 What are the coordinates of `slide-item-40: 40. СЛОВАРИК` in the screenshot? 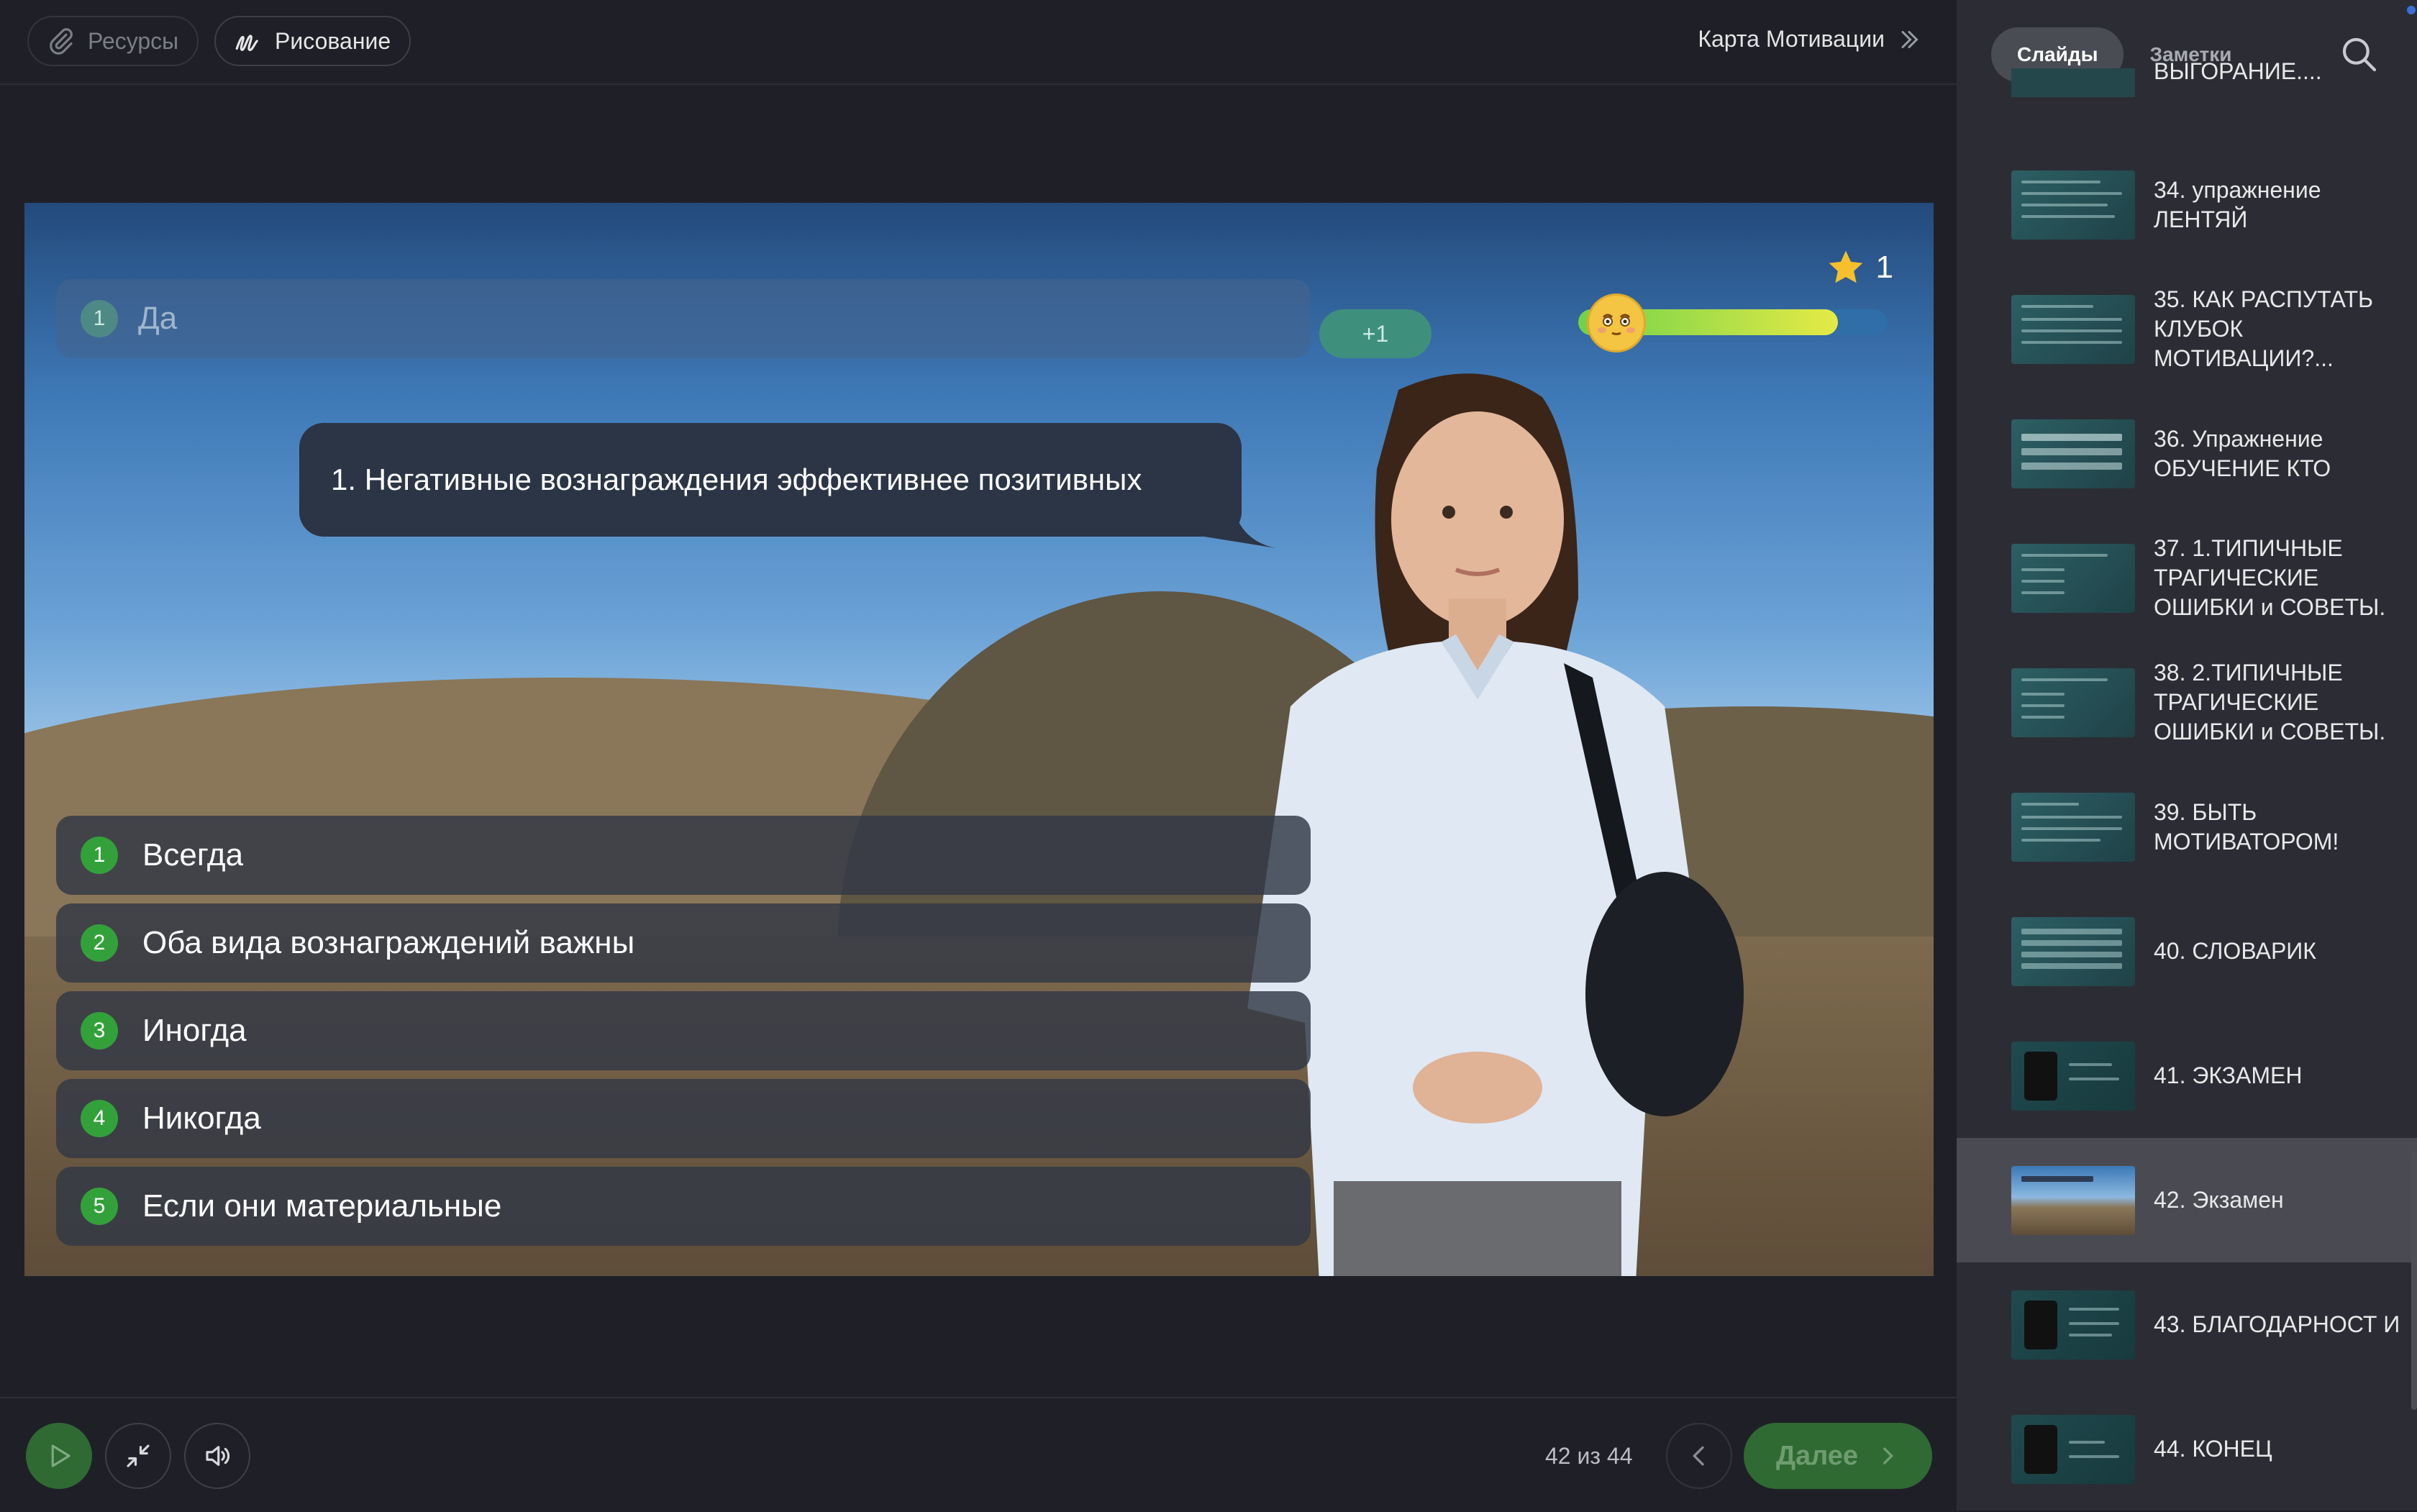 It's located at (2187, 951).